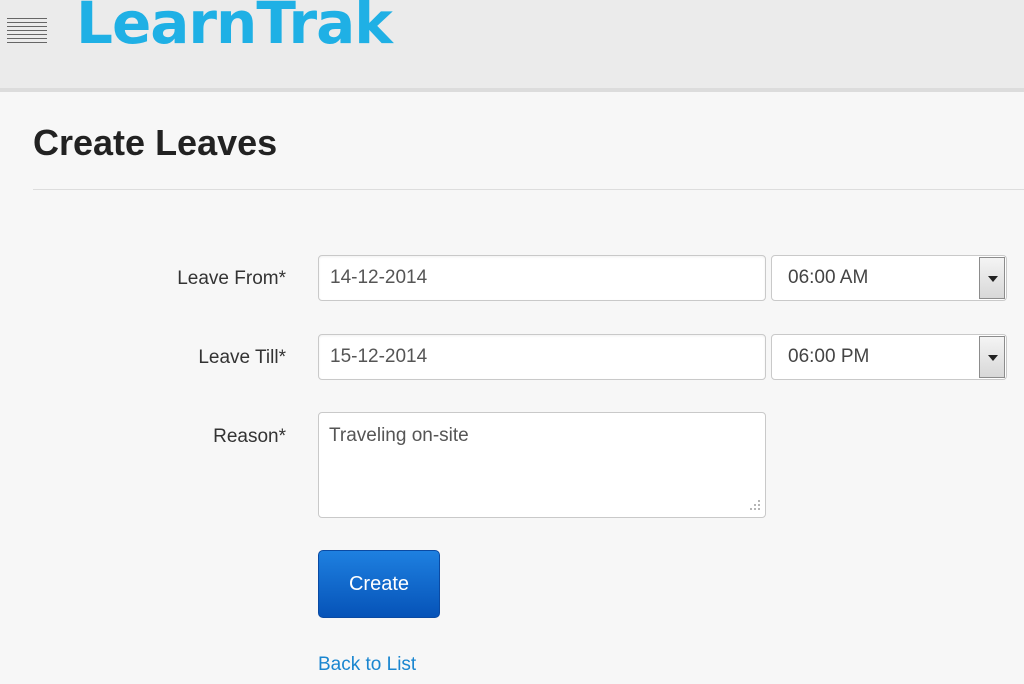 The height and width of the screenshot is (684, 1024). I want to click on hamburger-menu-icon, so click(27, 30).